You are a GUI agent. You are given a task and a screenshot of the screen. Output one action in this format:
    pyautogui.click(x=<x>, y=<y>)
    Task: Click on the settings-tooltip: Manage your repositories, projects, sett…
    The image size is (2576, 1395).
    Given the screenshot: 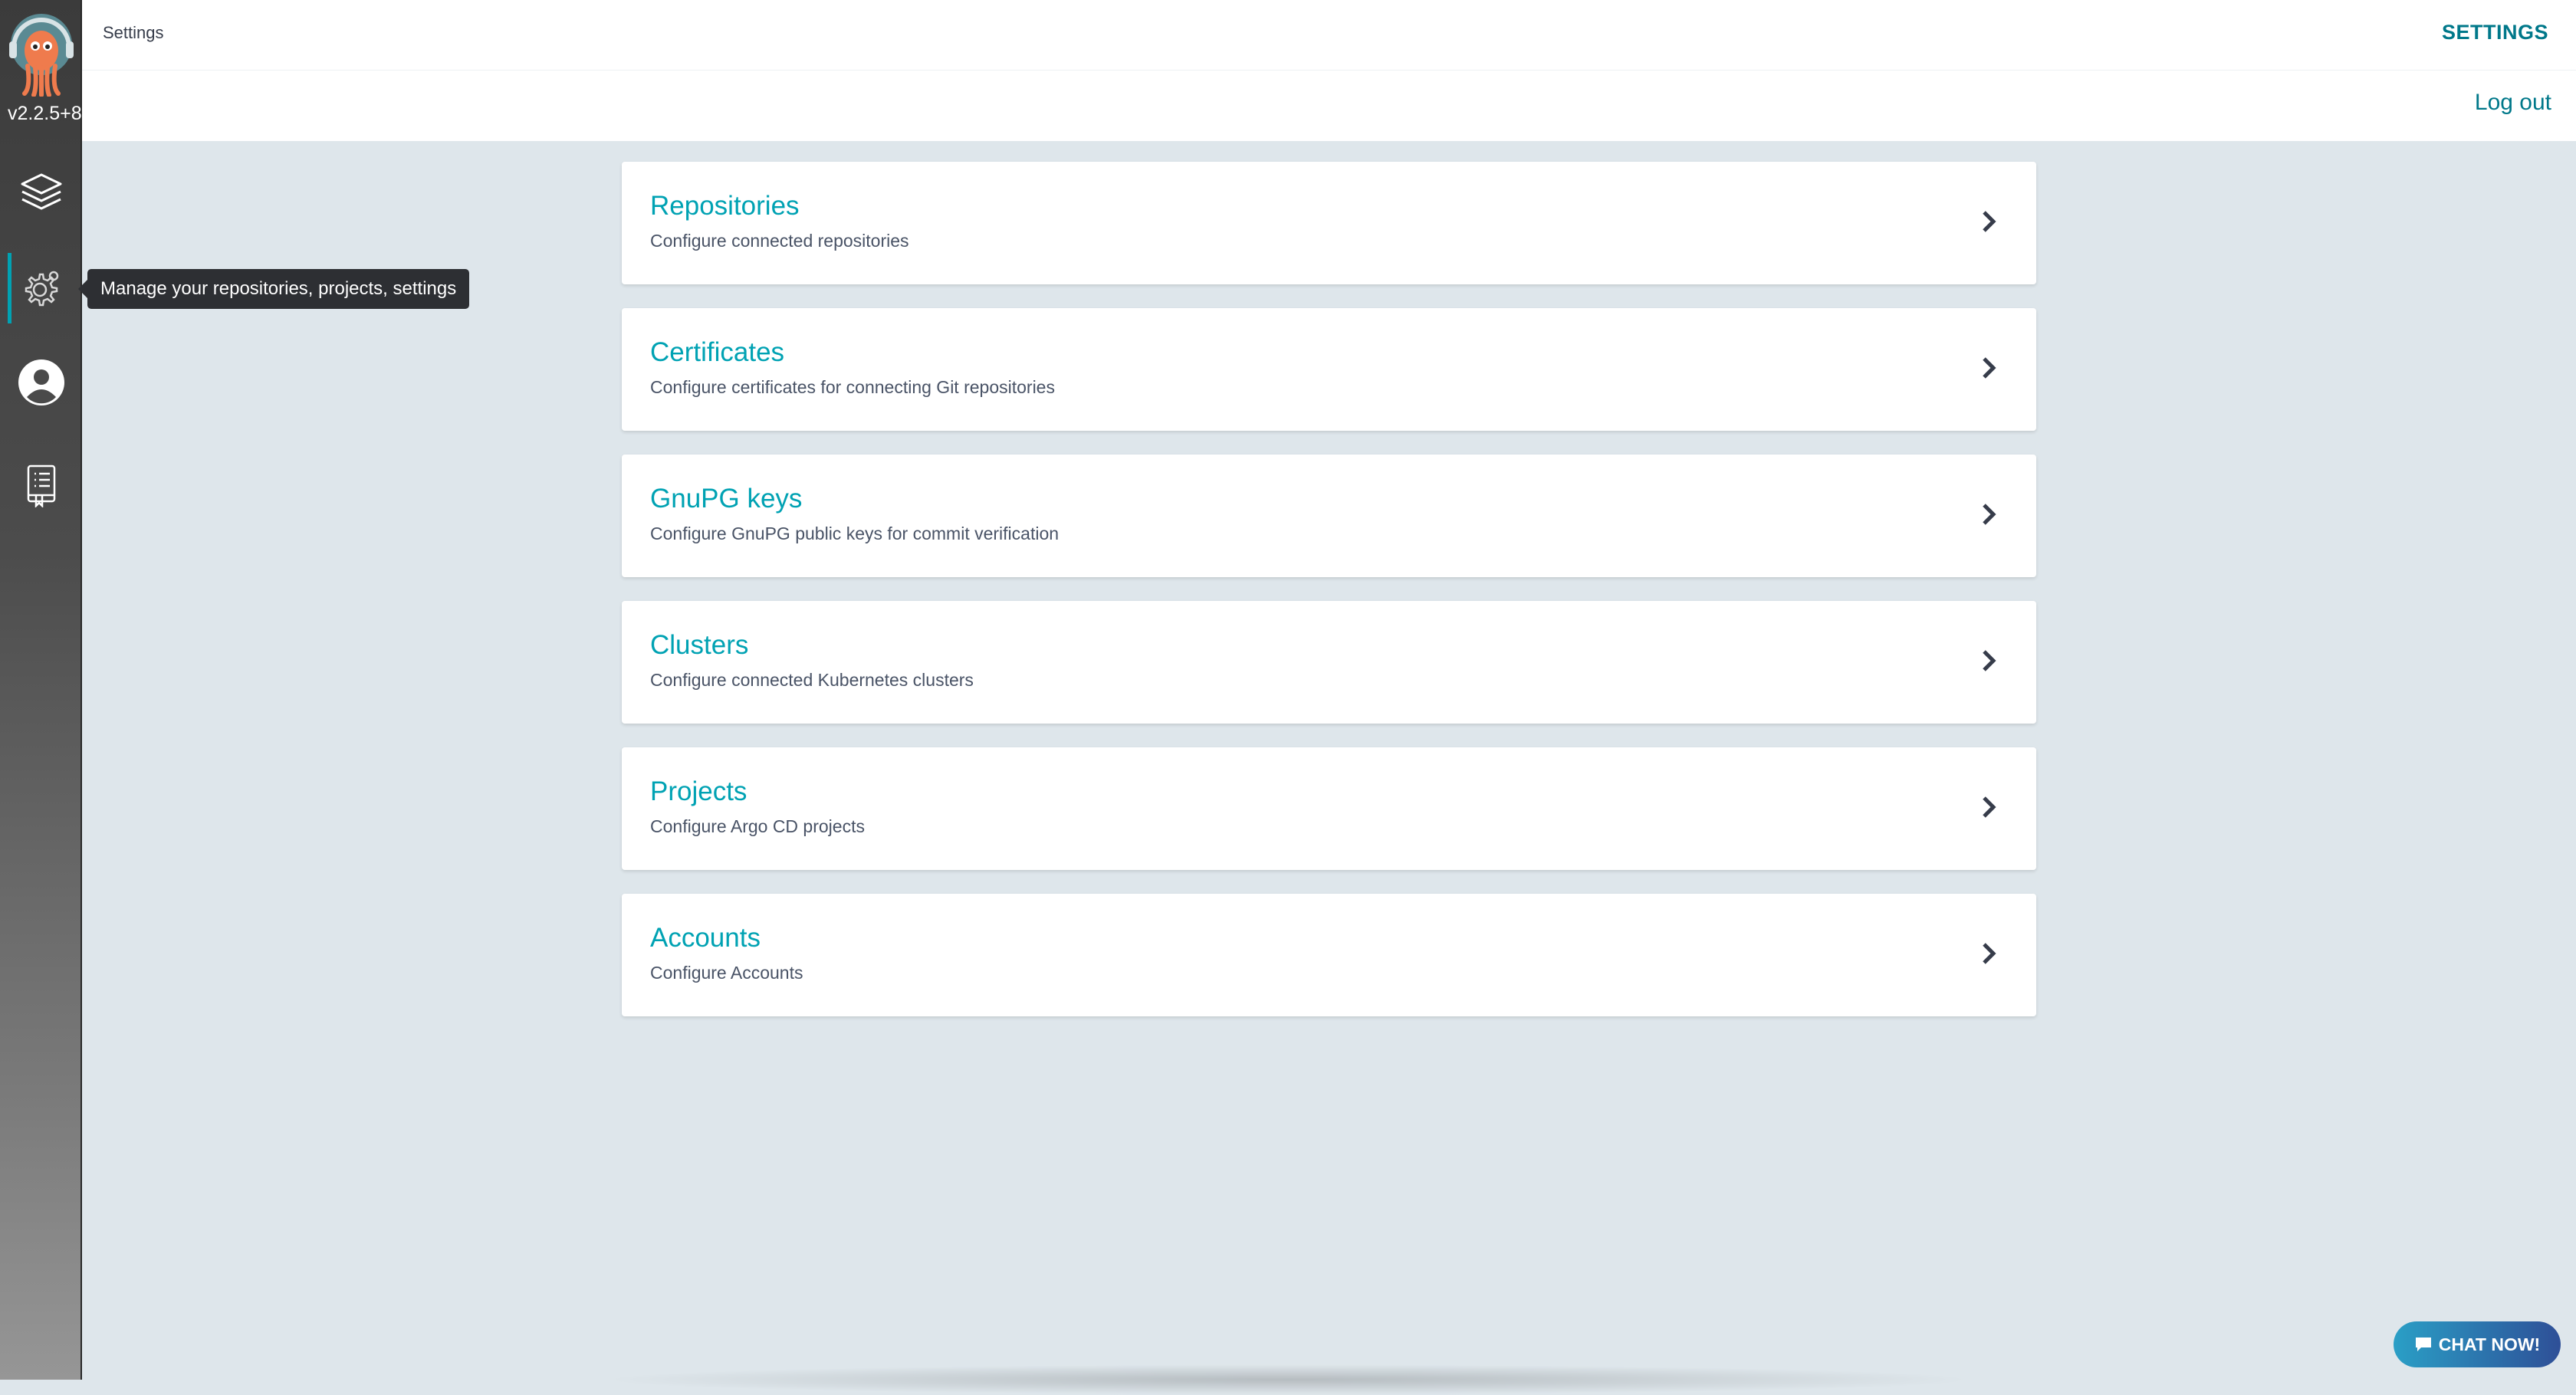 What is the action you would take?
    pyautogui.click(x=274, y=289)
    